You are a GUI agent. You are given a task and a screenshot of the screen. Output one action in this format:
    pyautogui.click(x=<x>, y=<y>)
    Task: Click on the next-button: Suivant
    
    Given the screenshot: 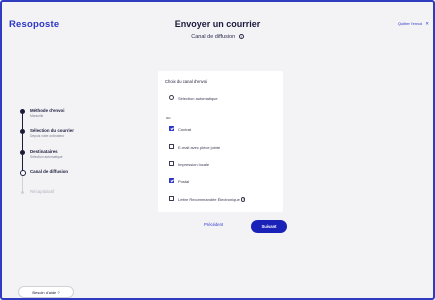 What is the action you would take?
    pyautogui.click(x=269, y=226)
    